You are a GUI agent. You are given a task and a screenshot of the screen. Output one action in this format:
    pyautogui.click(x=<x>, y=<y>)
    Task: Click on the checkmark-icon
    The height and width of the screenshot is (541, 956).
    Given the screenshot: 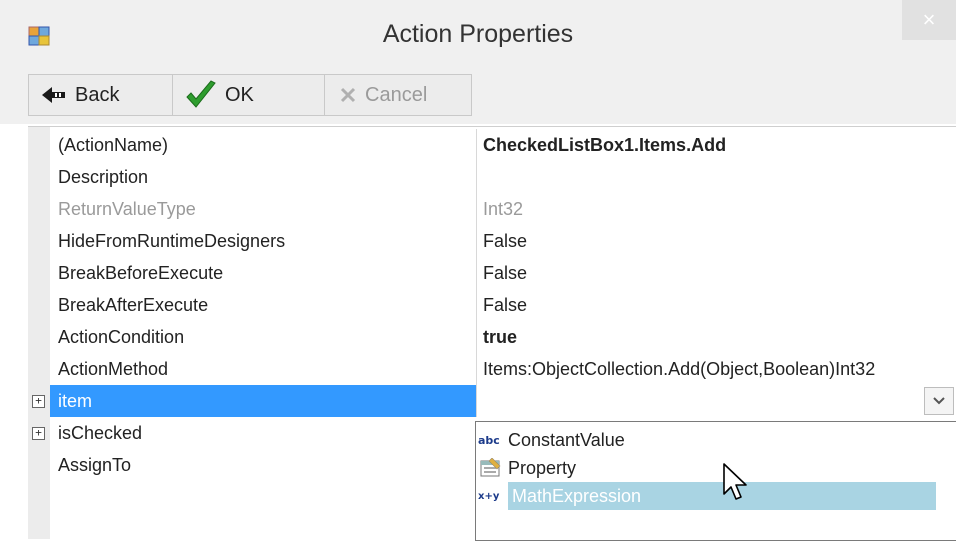 What is the action you would take?
    pyautogui.click(x=201, y=95)
    